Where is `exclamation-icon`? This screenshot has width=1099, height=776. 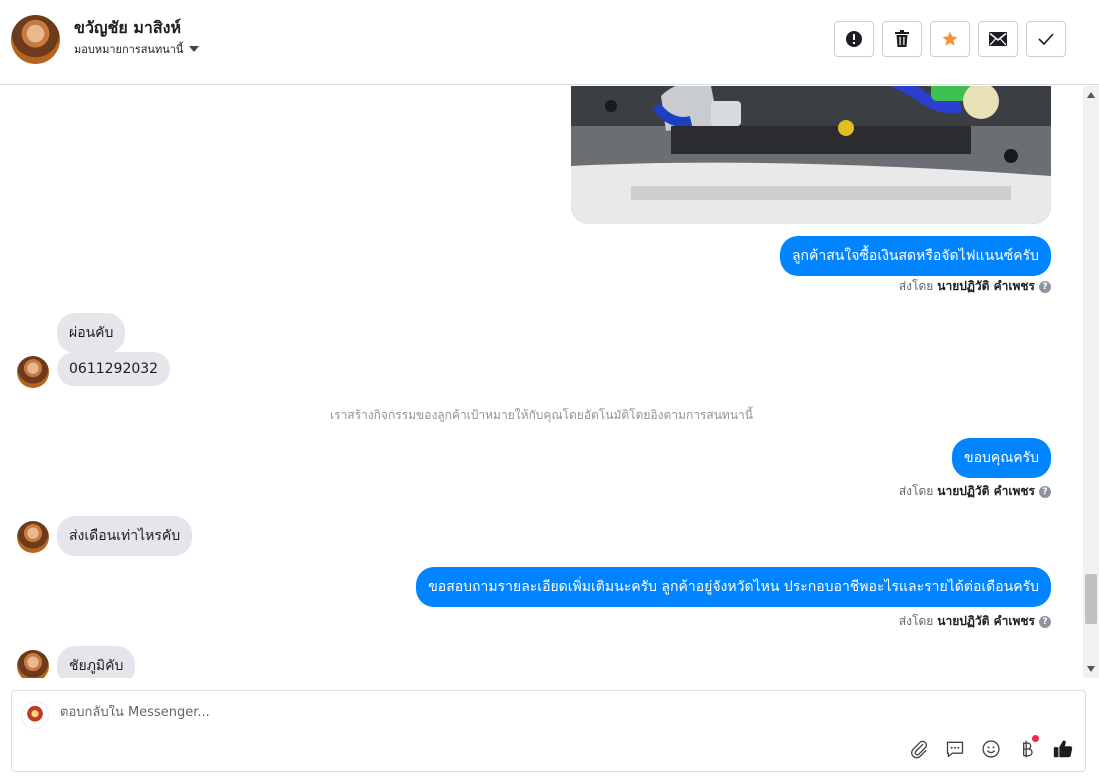 exclamation-icon is located at coordinates (854, 39).